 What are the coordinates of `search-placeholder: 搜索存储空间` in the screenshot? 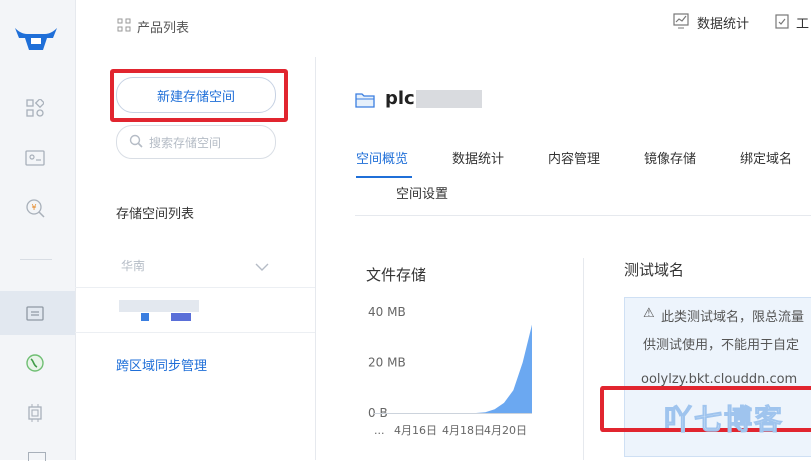 It's located at (185, 142).